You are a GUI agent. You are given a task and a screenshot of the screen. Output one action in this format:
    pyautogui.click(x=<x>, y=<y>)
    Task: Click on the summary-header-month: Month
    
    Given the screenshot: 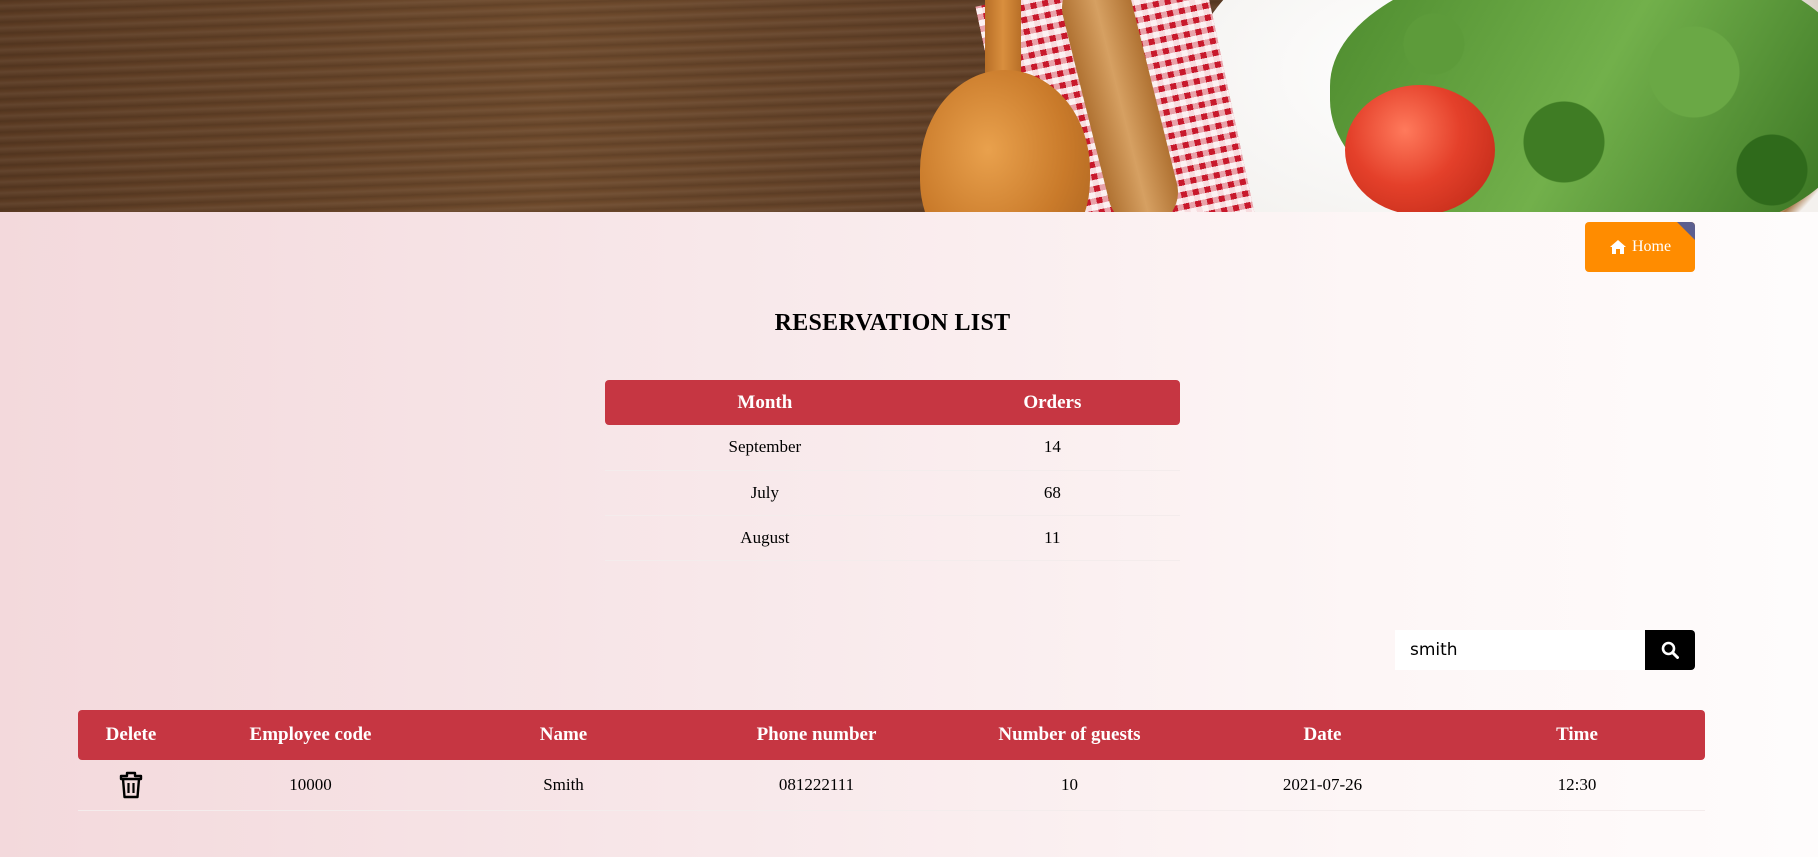 What is the action you would take?
    pyautogui.click(x=765, y=402)
    